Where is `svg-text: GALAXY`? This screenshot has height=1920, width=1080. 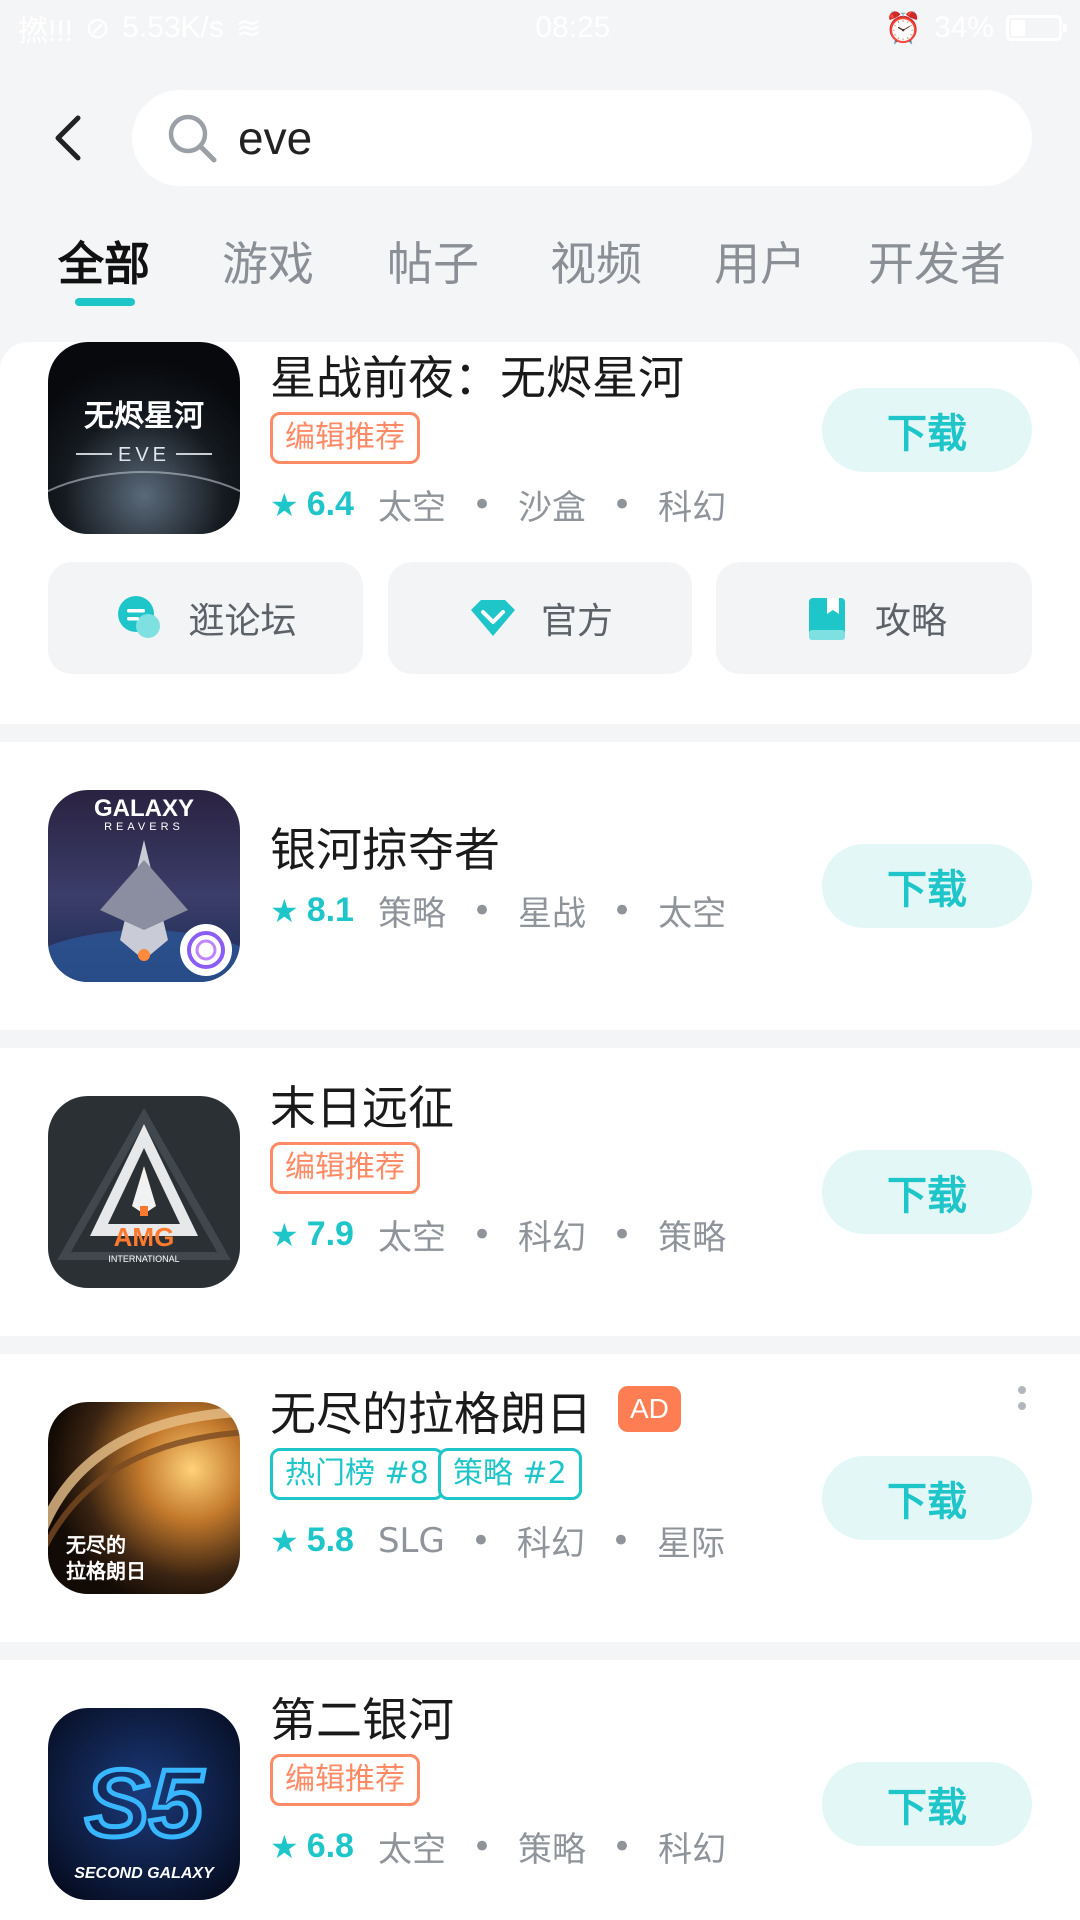
svg-text: GALAXY is located at coordinates (144, 808).